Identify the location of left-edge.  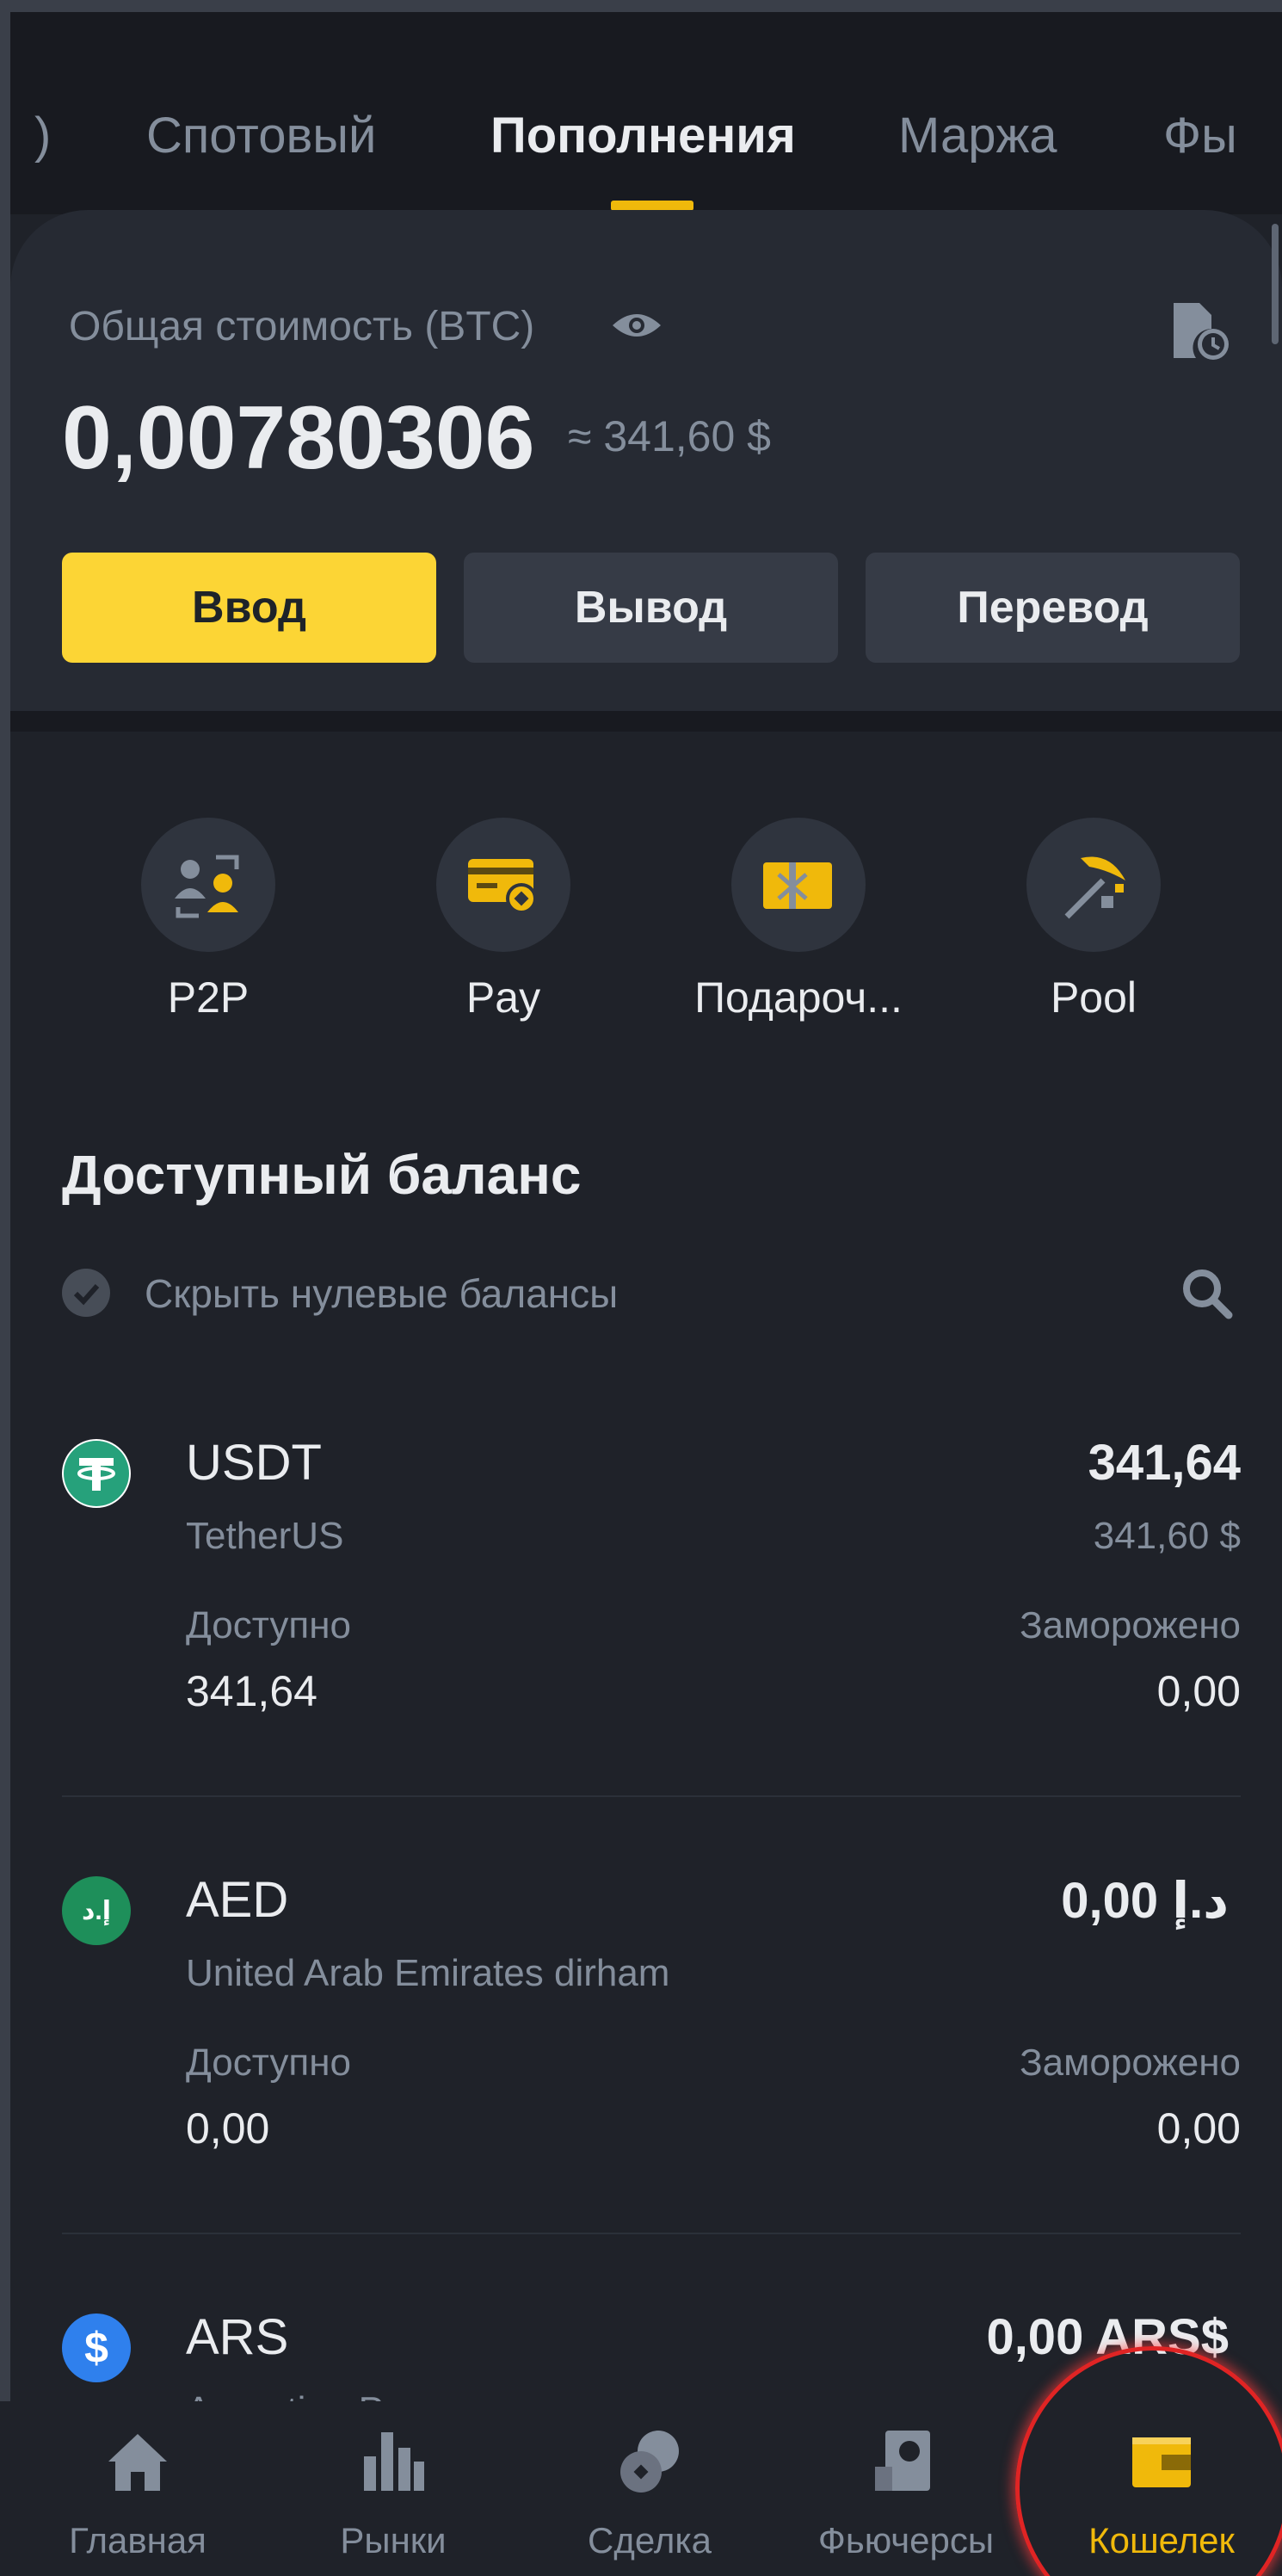
(5, 1288).